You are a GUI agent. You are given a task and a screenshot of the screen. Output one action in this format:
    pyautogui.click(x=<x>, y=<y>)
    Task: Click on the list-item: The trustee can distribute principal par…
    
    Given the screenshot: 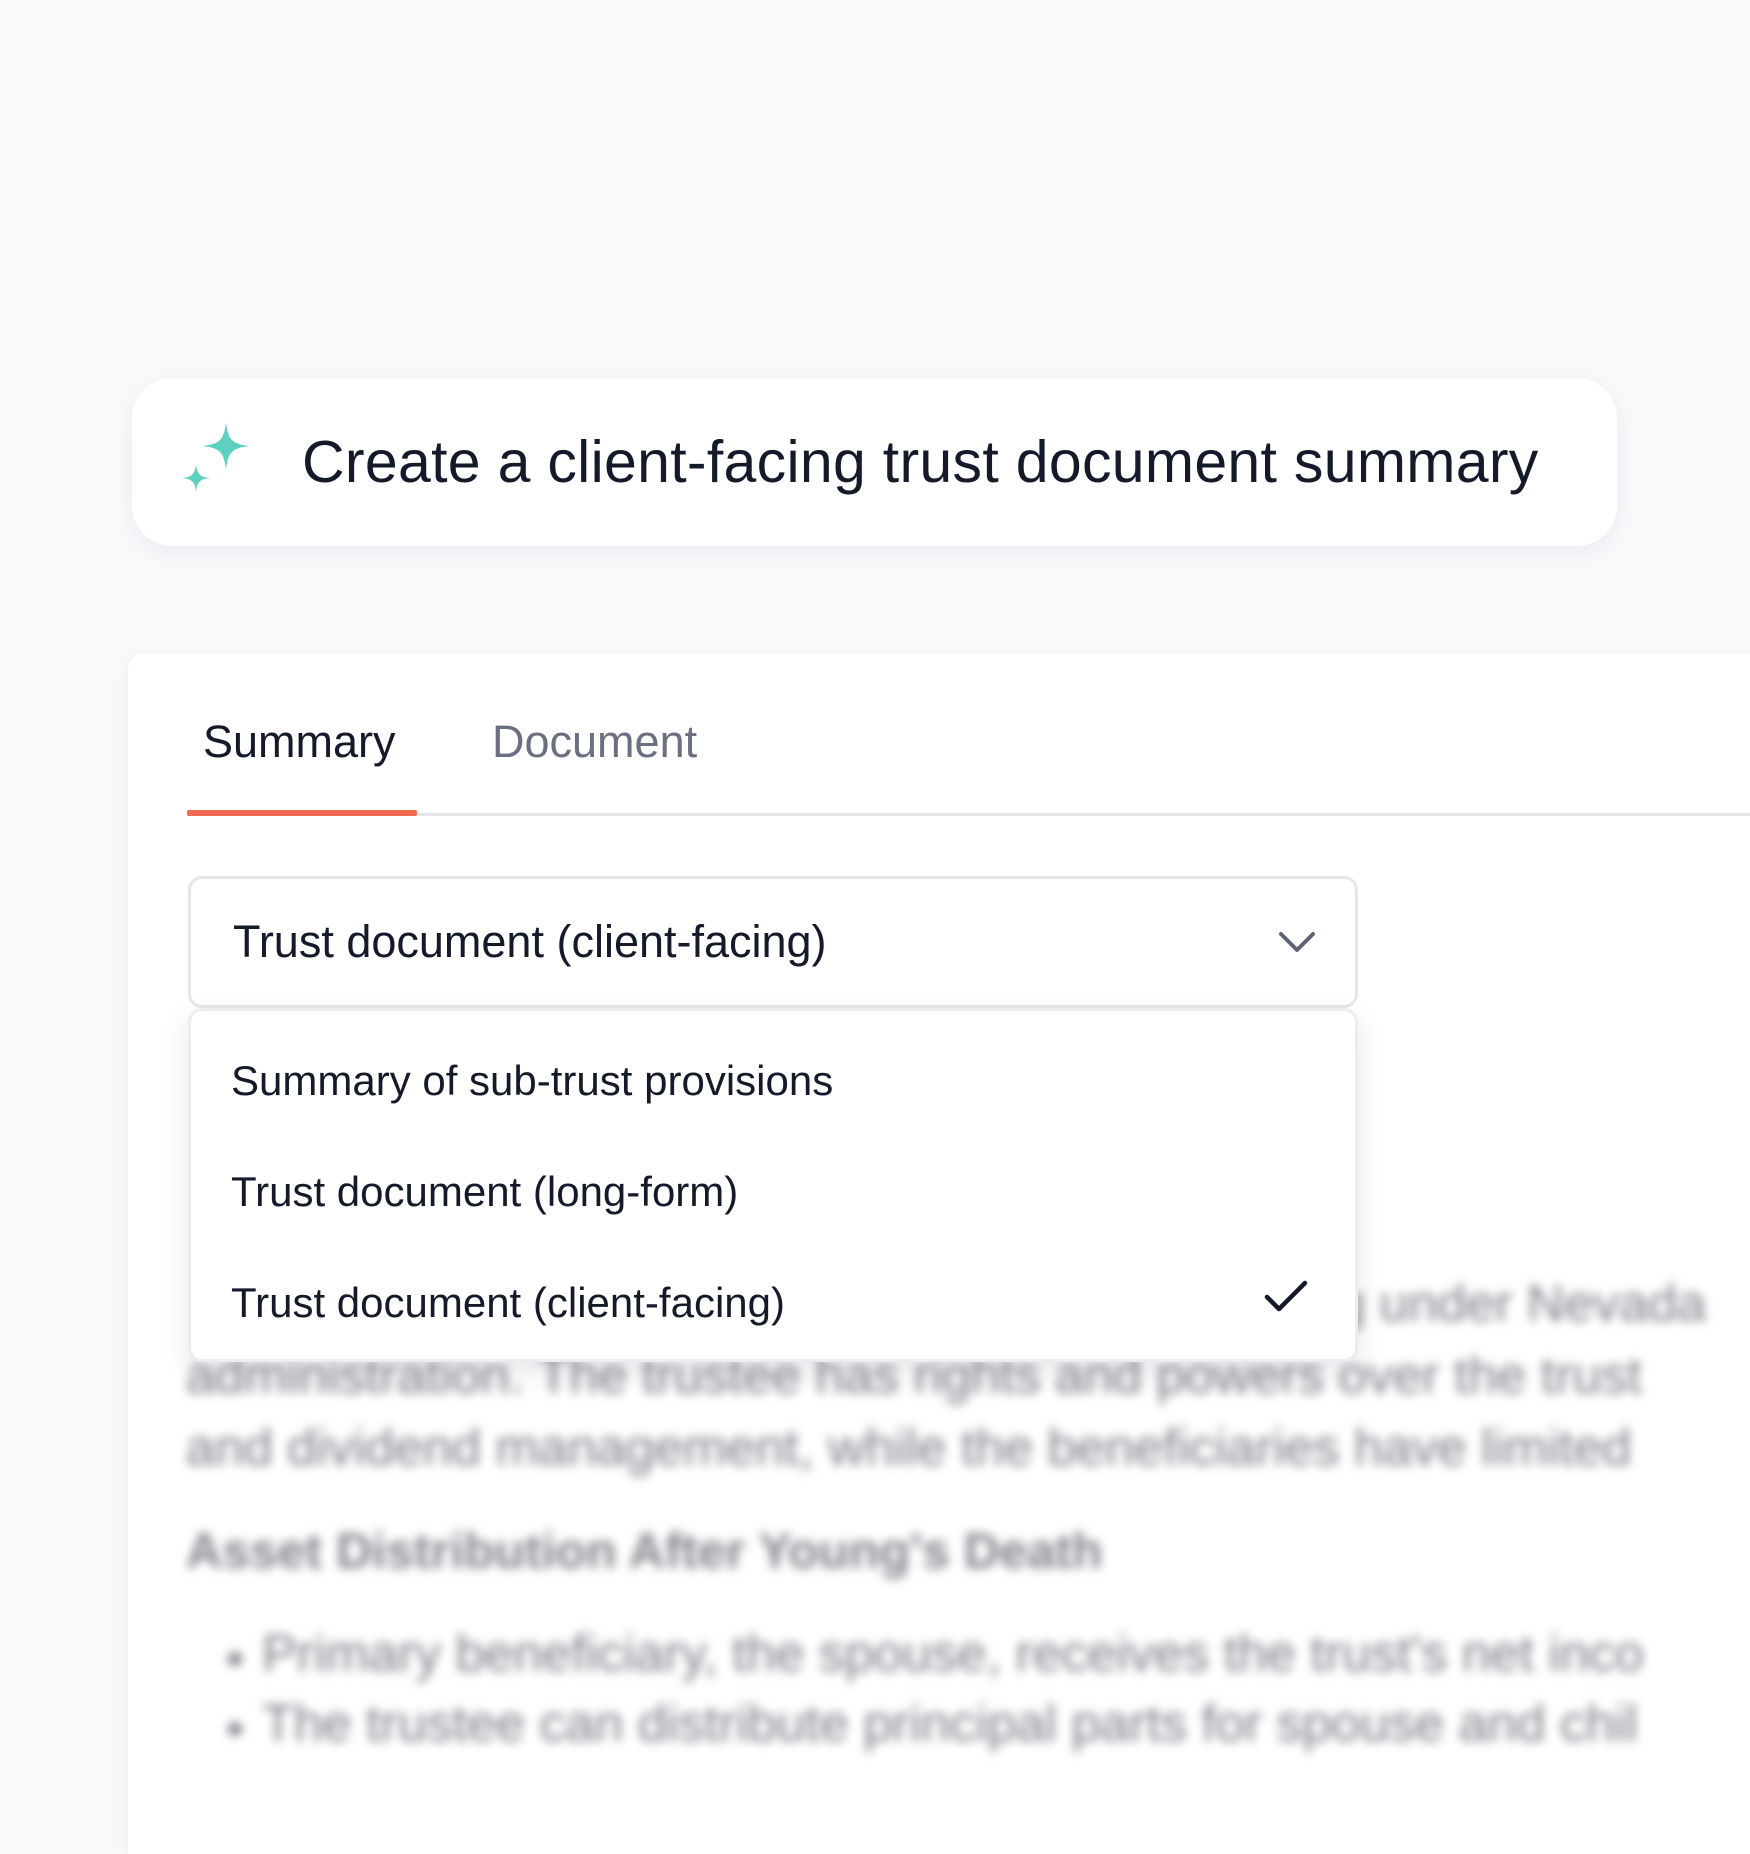 What is the action you would take?
    pyautogui.click(x=950, y=1724)
    